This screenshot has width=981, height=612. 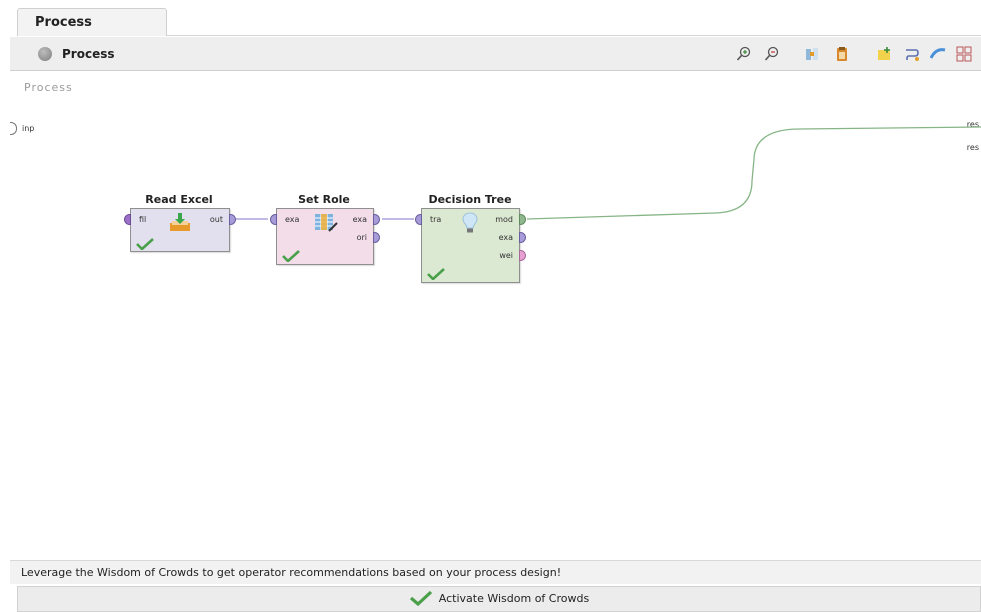 What do you see at coordinates (180, 222) in the screenshot?
I see `read-excel-icon` at bounding box center [180, 222].